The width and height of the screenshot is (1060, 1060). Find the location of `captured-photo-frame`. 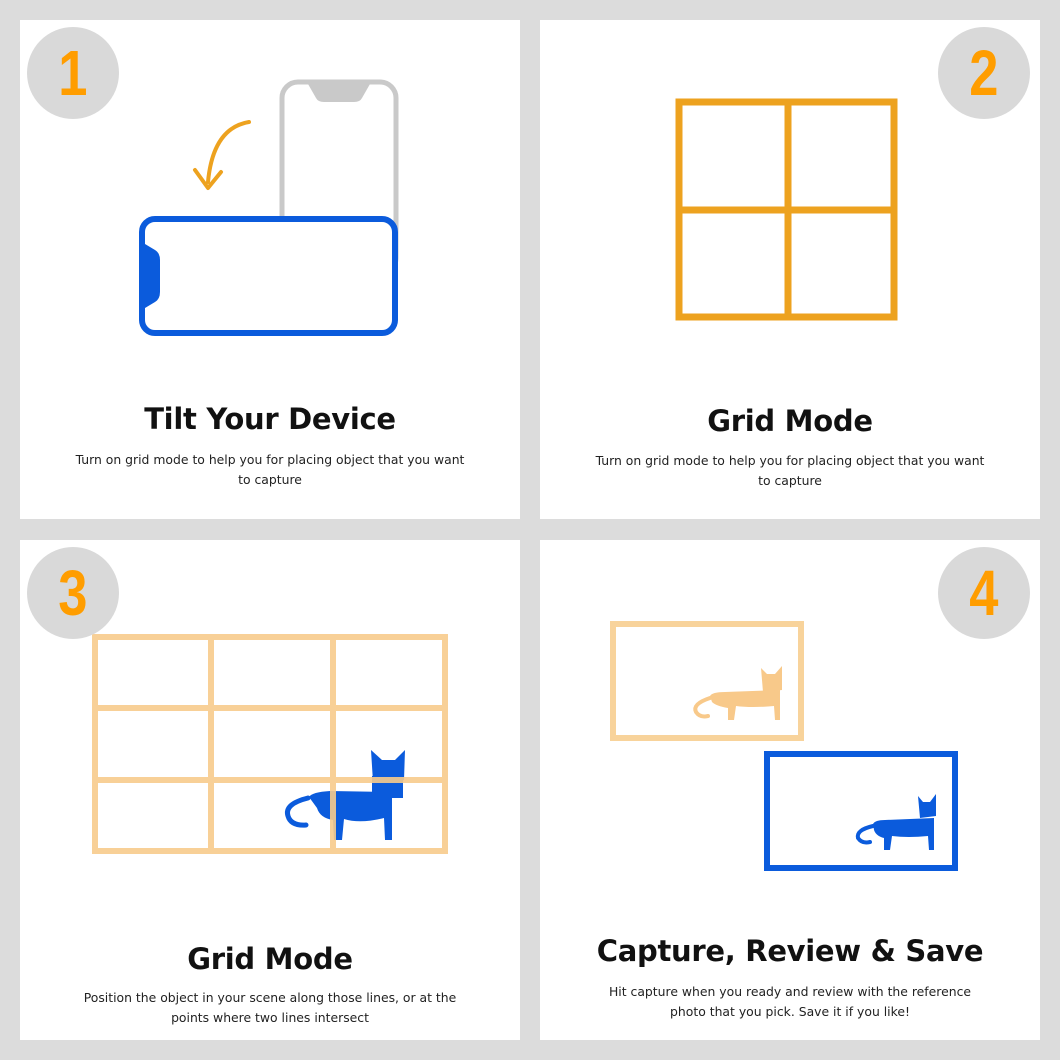

captured-photo-frame is located at coordinates (861, 811).